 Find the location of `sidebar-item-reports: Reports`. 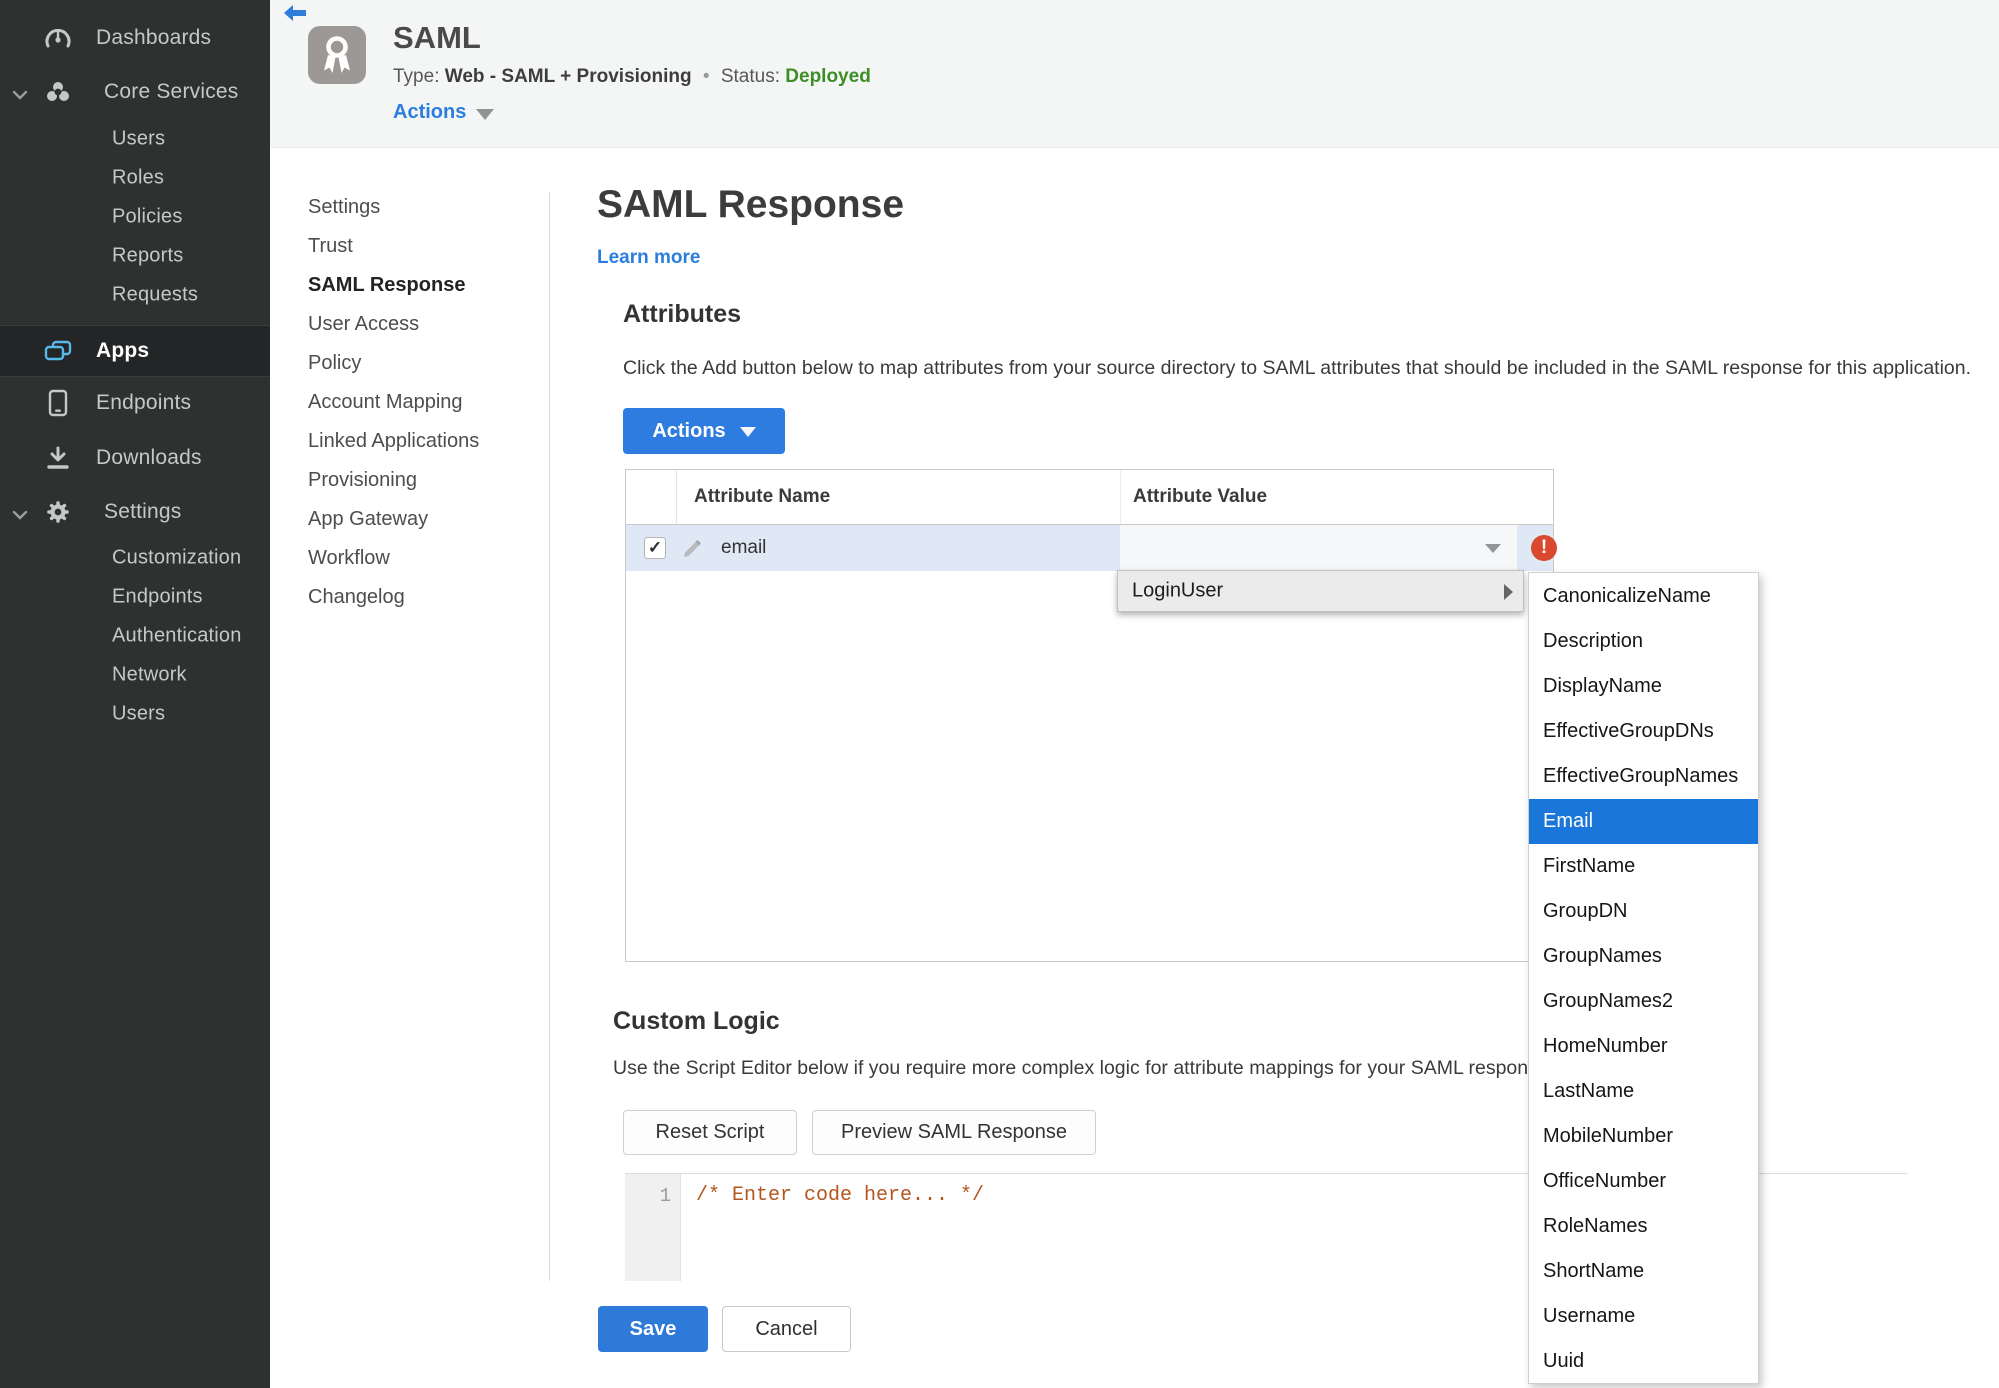

sidebar-item-reports: Reports is located at coordinates (135, 256).